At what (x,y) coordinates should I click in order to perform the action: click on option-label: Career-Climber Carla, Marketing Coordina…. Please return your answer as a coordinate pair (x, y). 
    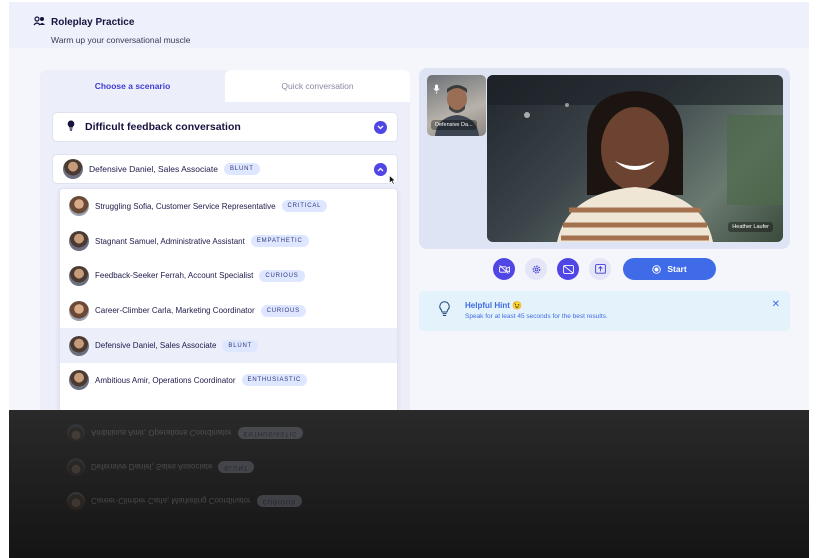
    Looking at the image, I should click on (175, 311).